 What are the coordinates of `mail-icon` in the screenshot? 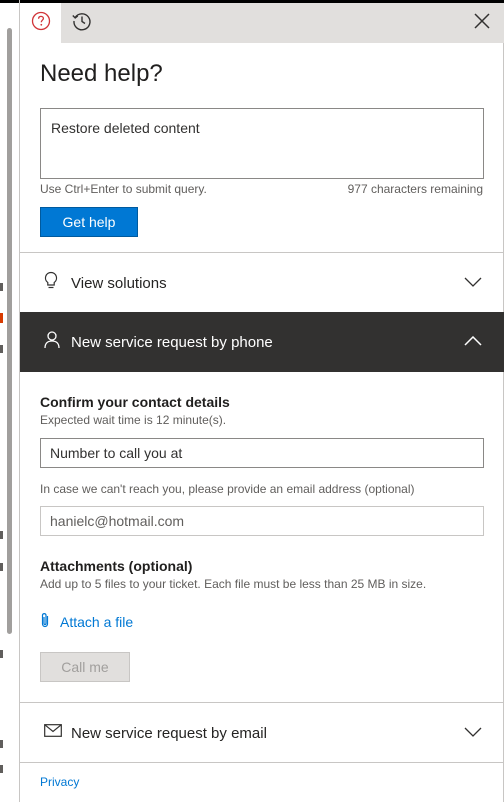 It's located at (53, 733).